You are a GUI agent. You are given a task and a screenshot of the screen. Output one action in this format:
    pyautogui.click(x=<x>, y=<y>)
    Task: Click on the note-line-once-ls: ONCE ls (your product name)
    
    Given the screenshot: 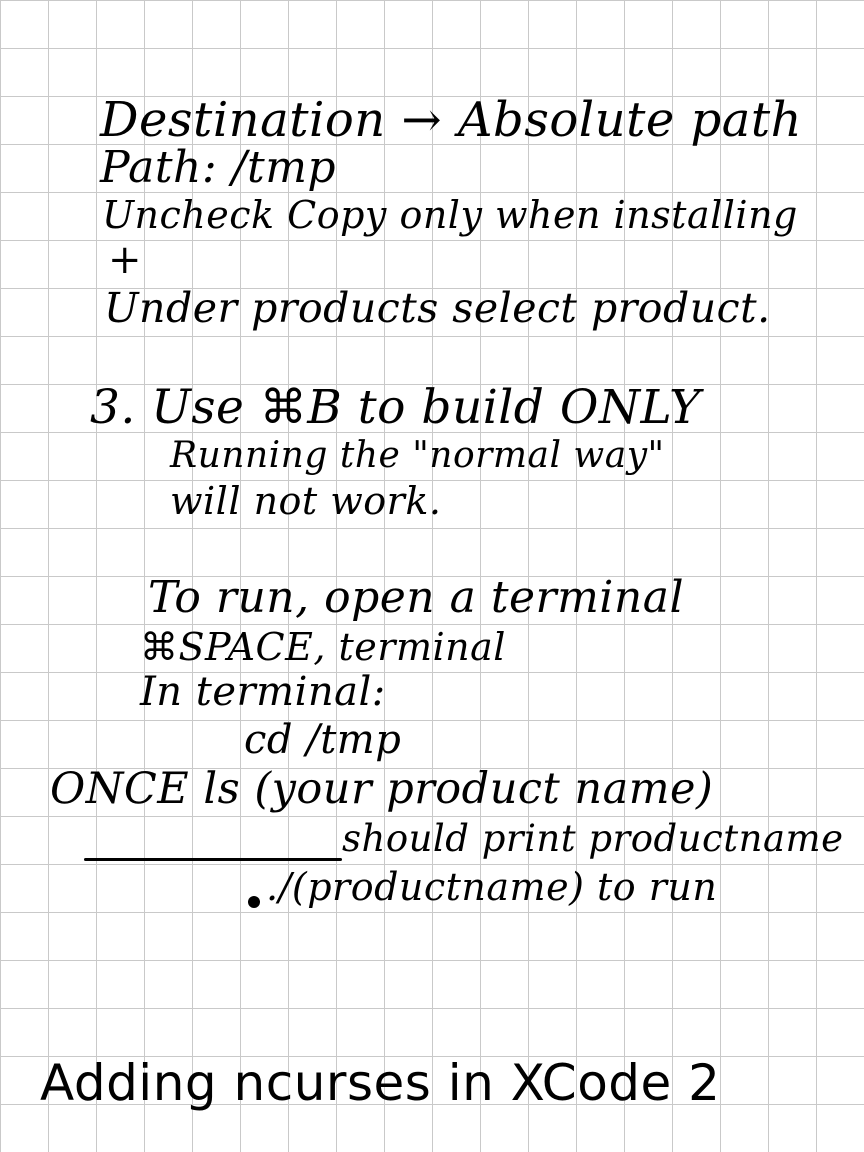 What is the action you would take?
    pyautogui.click(x=382, y=789)
    